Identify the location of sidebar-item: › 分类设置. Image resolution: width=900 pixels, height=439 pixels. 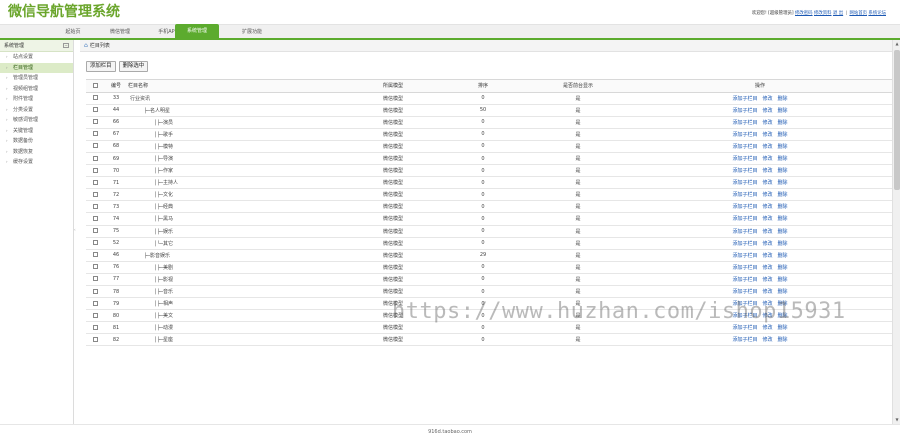
(36, 110).